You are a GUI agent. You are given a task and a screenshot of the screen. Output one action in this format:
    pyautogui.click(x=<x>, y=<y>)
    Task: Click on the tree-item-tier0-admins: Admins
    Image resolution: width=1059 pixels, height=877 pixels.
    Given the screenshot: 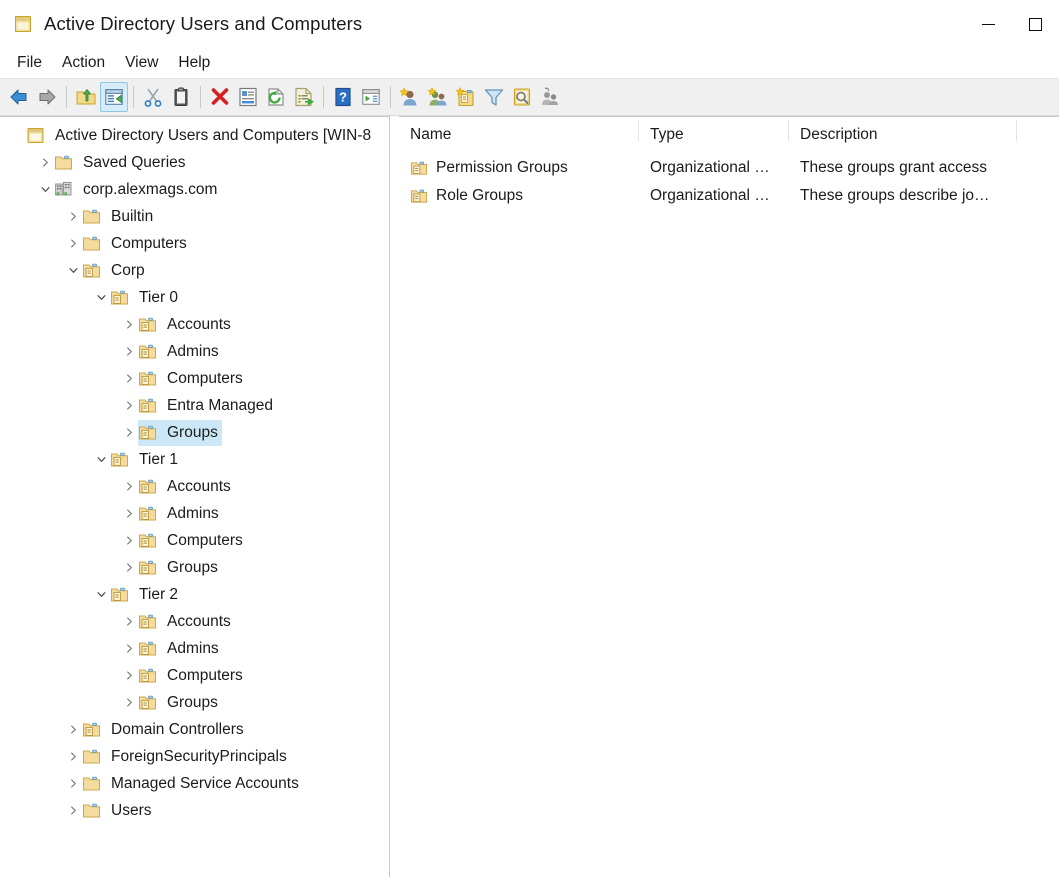 What is the action you would take?
    pyautogui.click(x=194, y=351)
    